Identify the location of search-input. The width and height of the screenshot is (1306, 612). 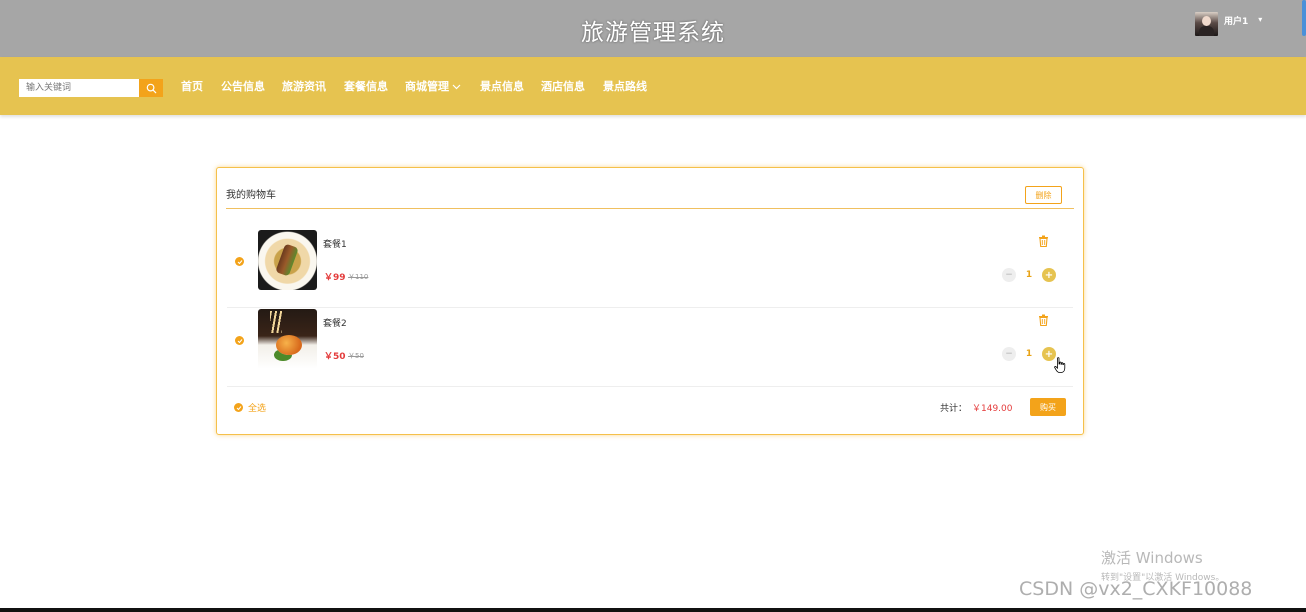
(79, 88).